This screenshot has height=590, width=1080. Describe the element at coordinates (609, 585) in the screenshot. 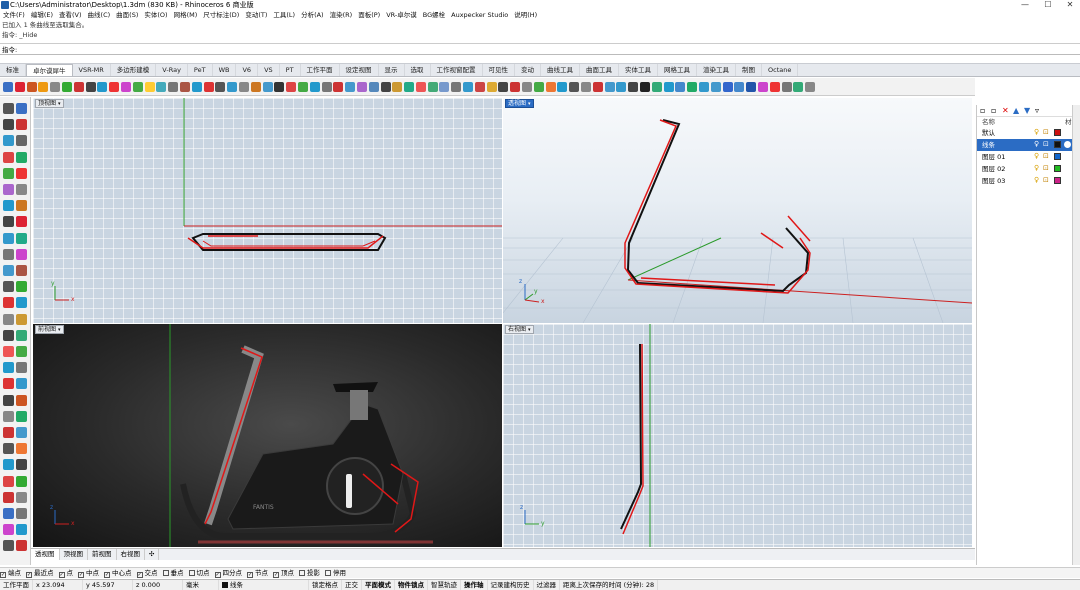

I see `status-toggle: 距离上次保存的时间 (分钟): 28` at that location.